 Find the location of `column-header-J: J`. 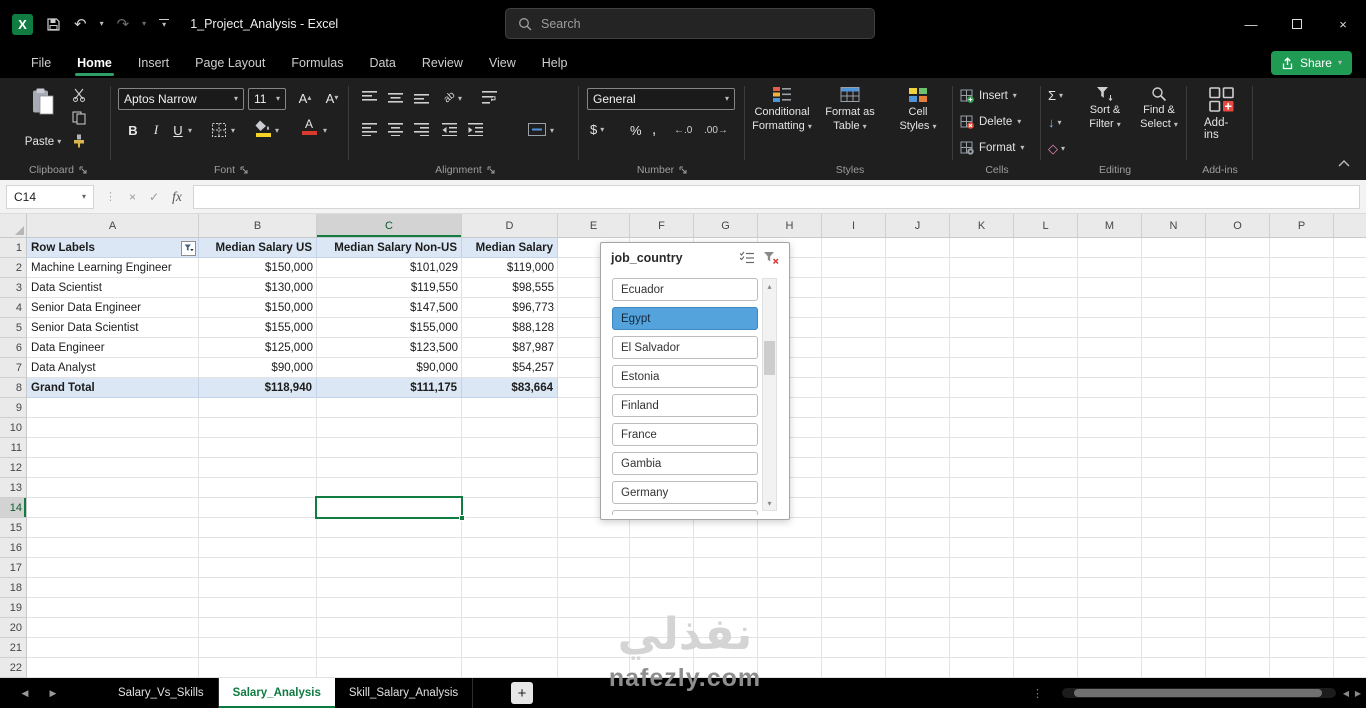

column-header-J: J is located at coordinates (918, 225).